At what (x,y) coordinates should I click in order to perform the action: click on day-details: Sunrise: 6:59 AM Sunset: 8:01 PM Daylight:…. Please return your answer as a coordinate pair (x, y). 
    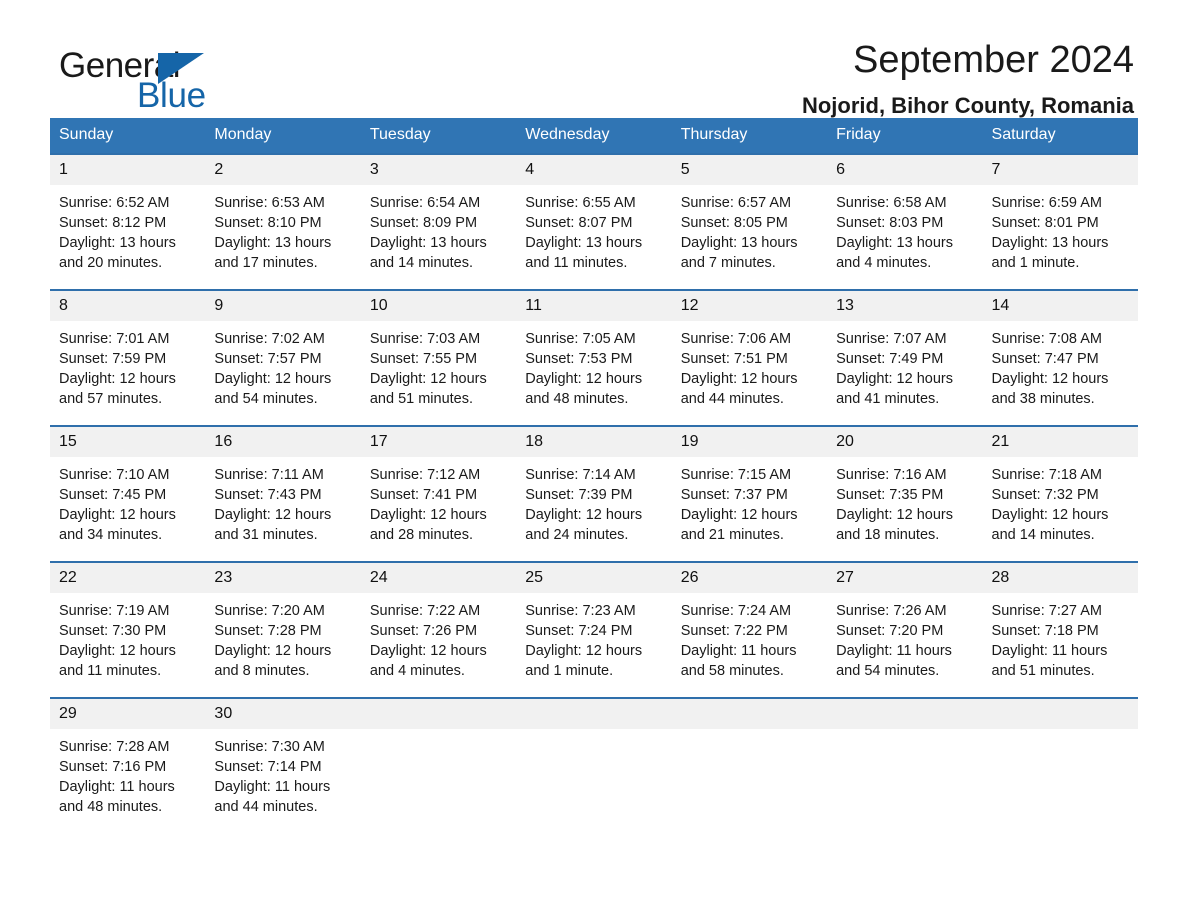
    Looking at the image, I should click on (1060, 229).